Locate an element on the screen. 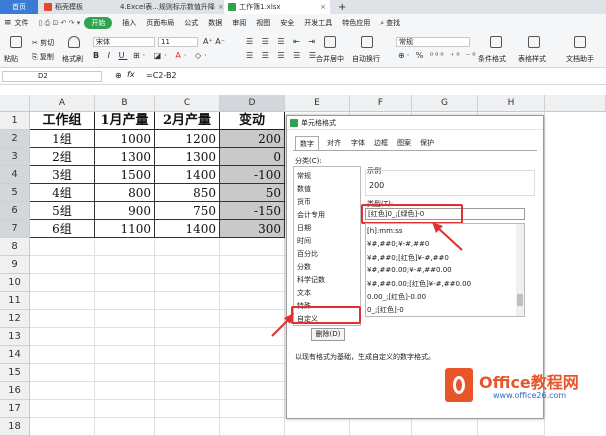  office-logo is located at coordinates (459, 385).